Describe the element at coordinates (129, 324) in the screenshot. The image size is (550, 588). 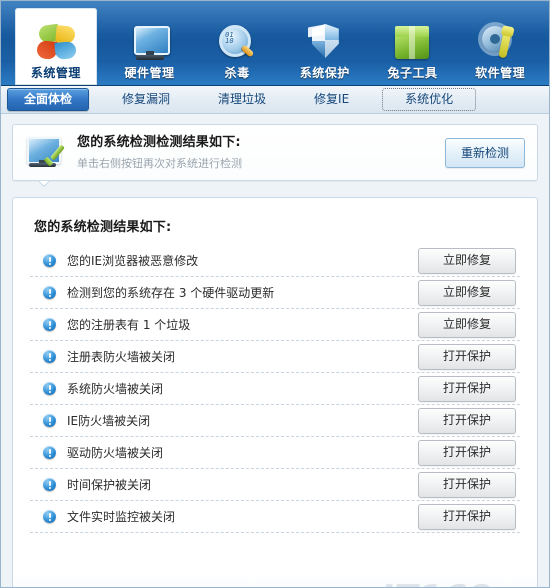
I see `result-row-label: 您的注册表有 1 个垃圾` at that location.